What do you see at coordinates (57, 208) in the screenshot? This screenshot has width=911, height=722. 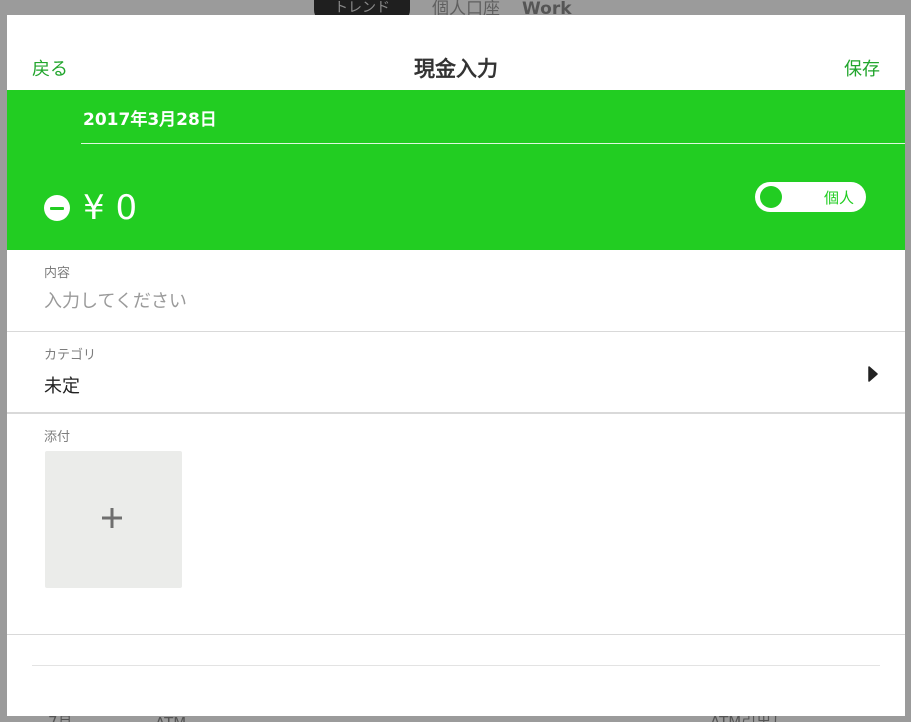 I see `minus-circle-icon` at bounding box center [57, 208].